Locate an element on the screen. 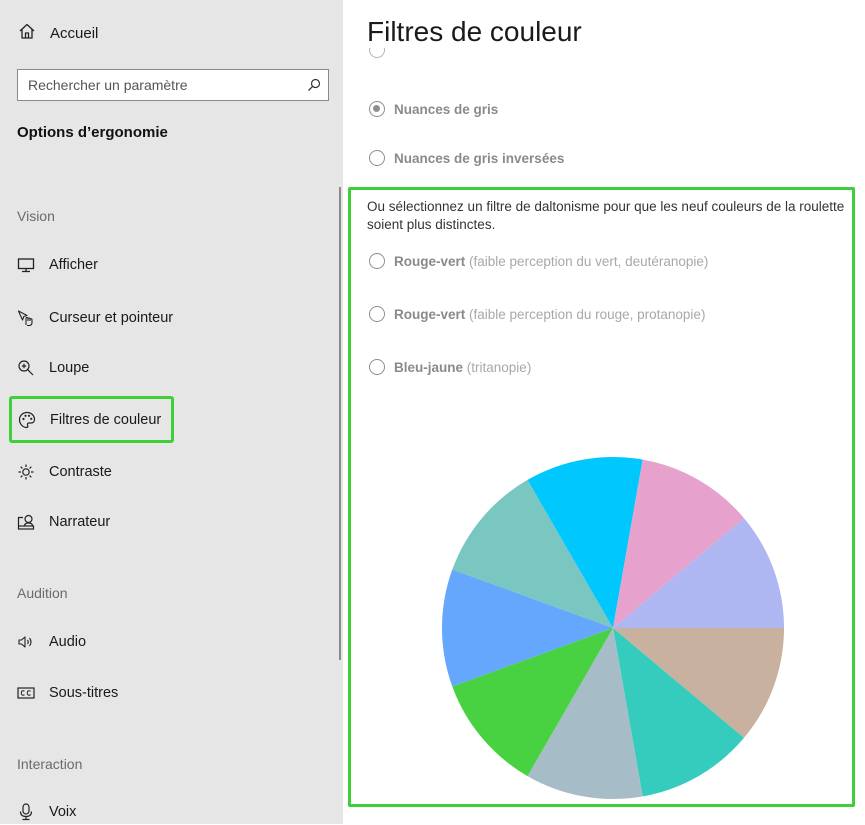 The width and height of the screenshot is (865, 825). radio-nuances-de-gris: Nuances de gris is located at coordinates (433, 109).